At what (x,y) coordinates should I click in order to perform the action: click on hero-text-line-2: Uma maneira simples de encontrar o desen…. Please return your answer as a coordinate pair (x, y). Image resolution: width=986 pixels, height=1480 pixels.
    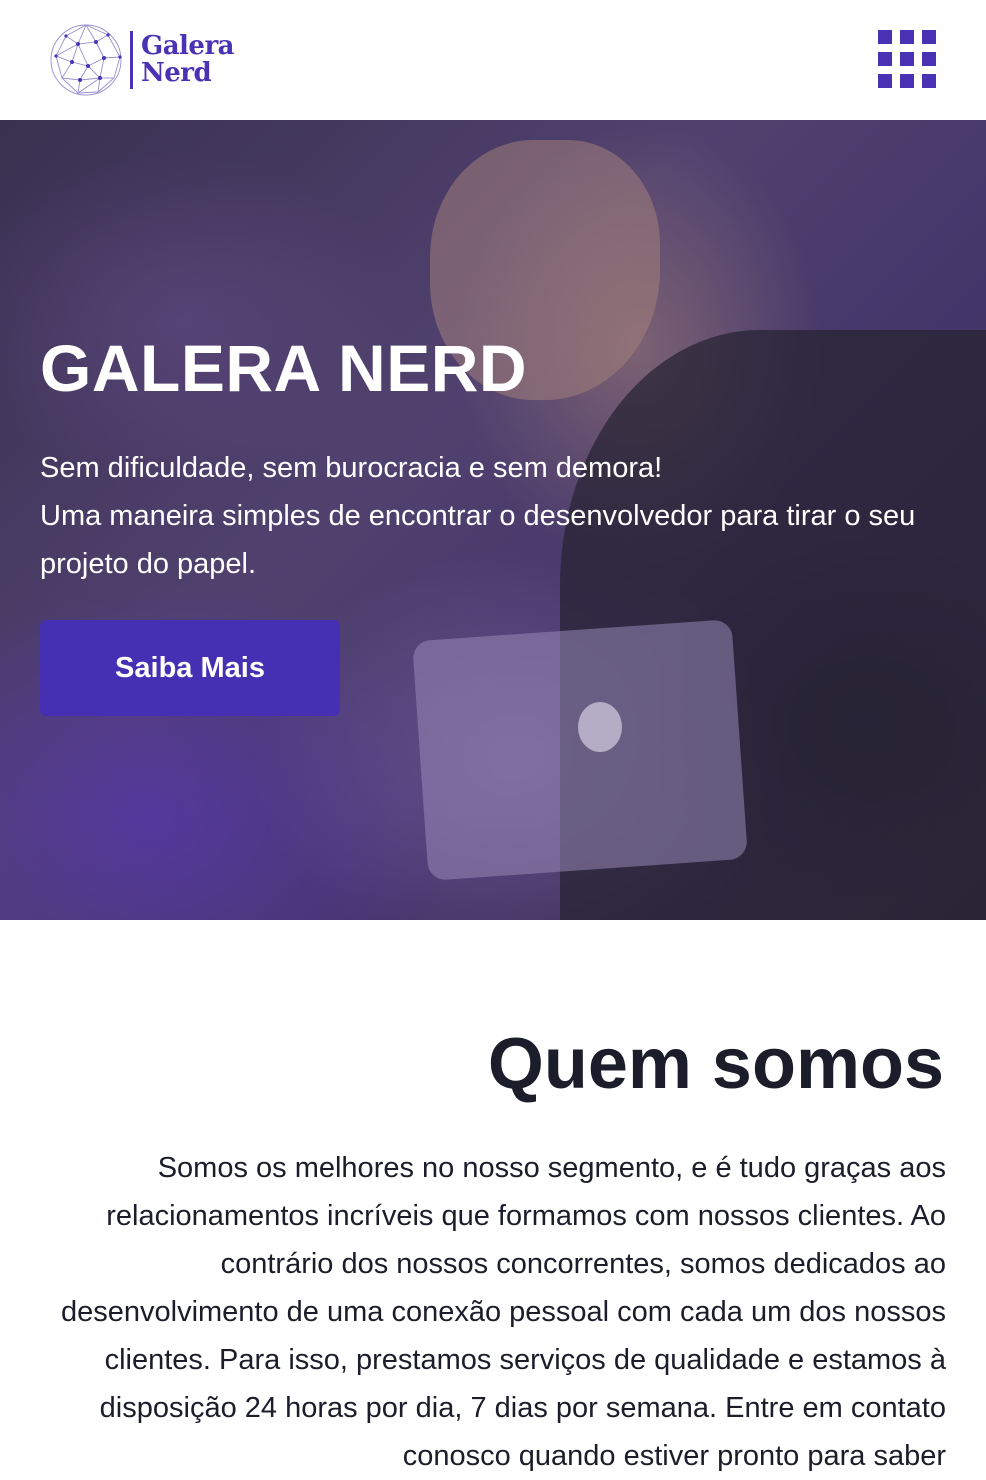
    Looking at the image, I should click on (478, 540).